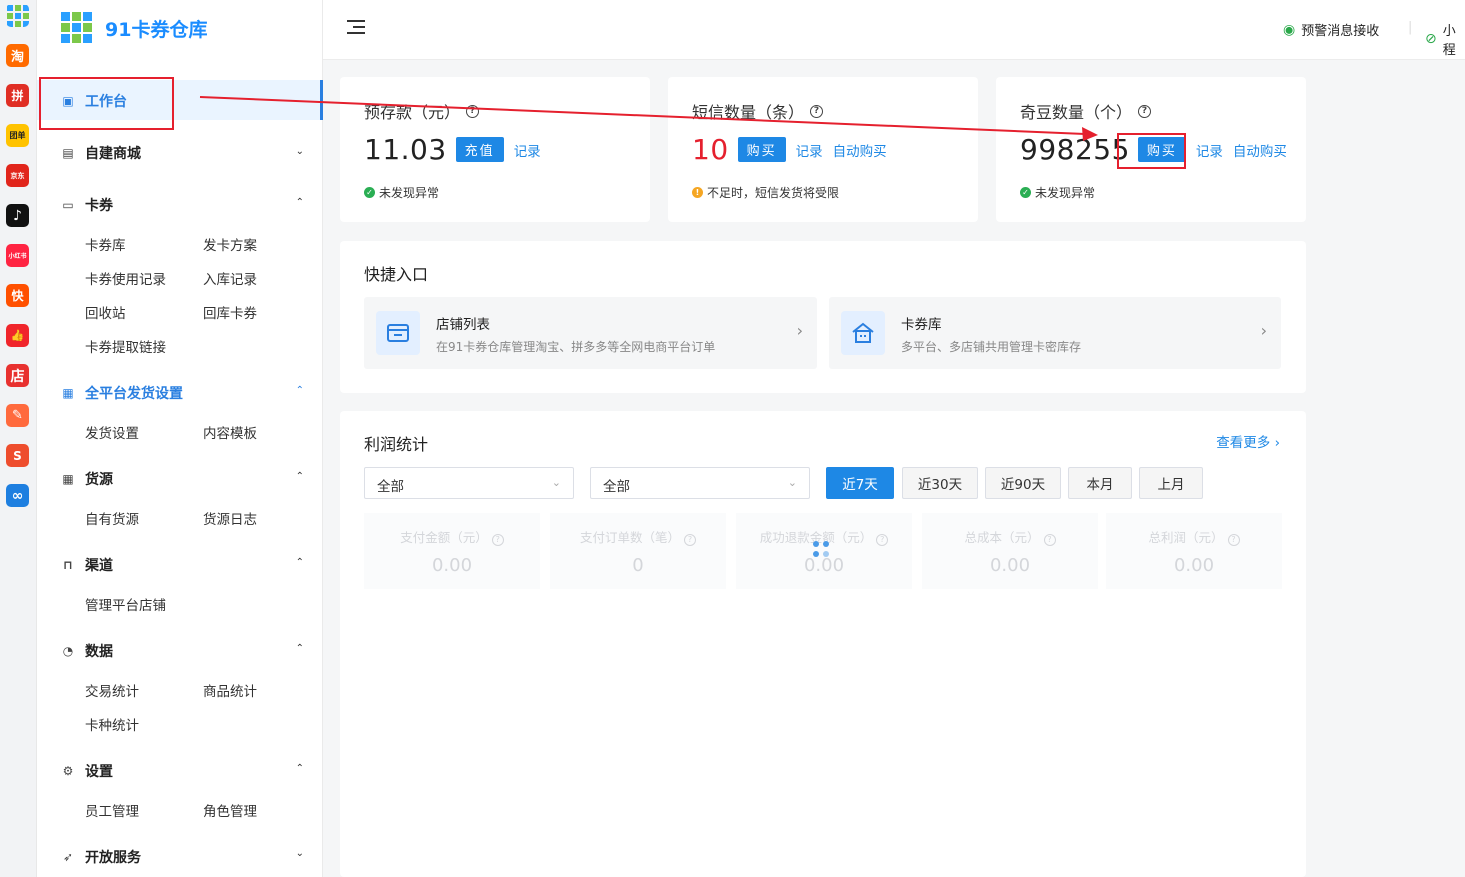  Describe the element at coordinates (356, 28) in the screenshot. I see `menu-collapse-icon` at that location.